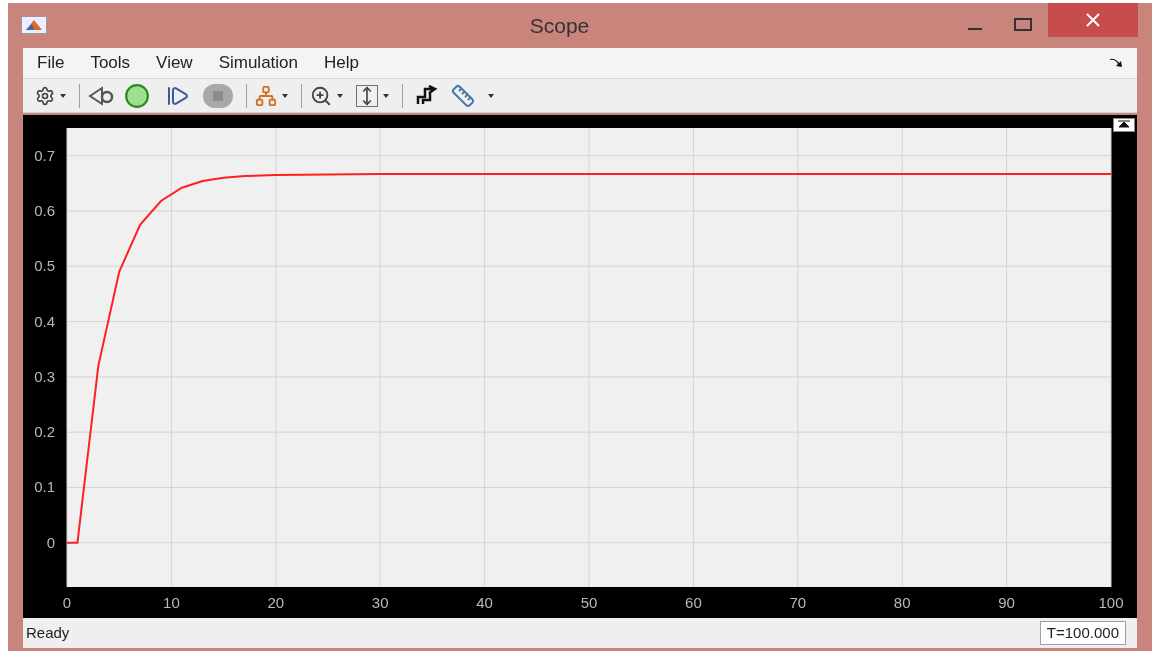 The width and height of the screenshot is (1160, 655). Describe the element at coordinates (1082, 633) in the screenshot. I see `time-display: T=100.000` at that location.